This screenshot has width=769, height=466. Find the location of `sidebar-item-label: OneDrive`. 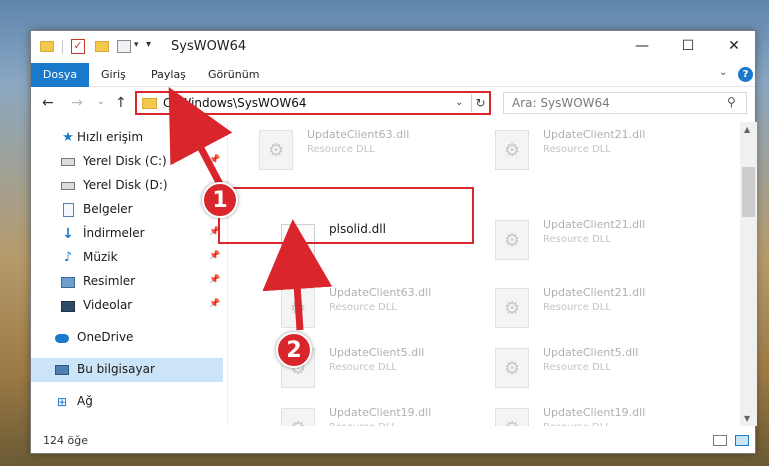

sidebar-item-label: OneDrive is located at coordinates (105, 337).